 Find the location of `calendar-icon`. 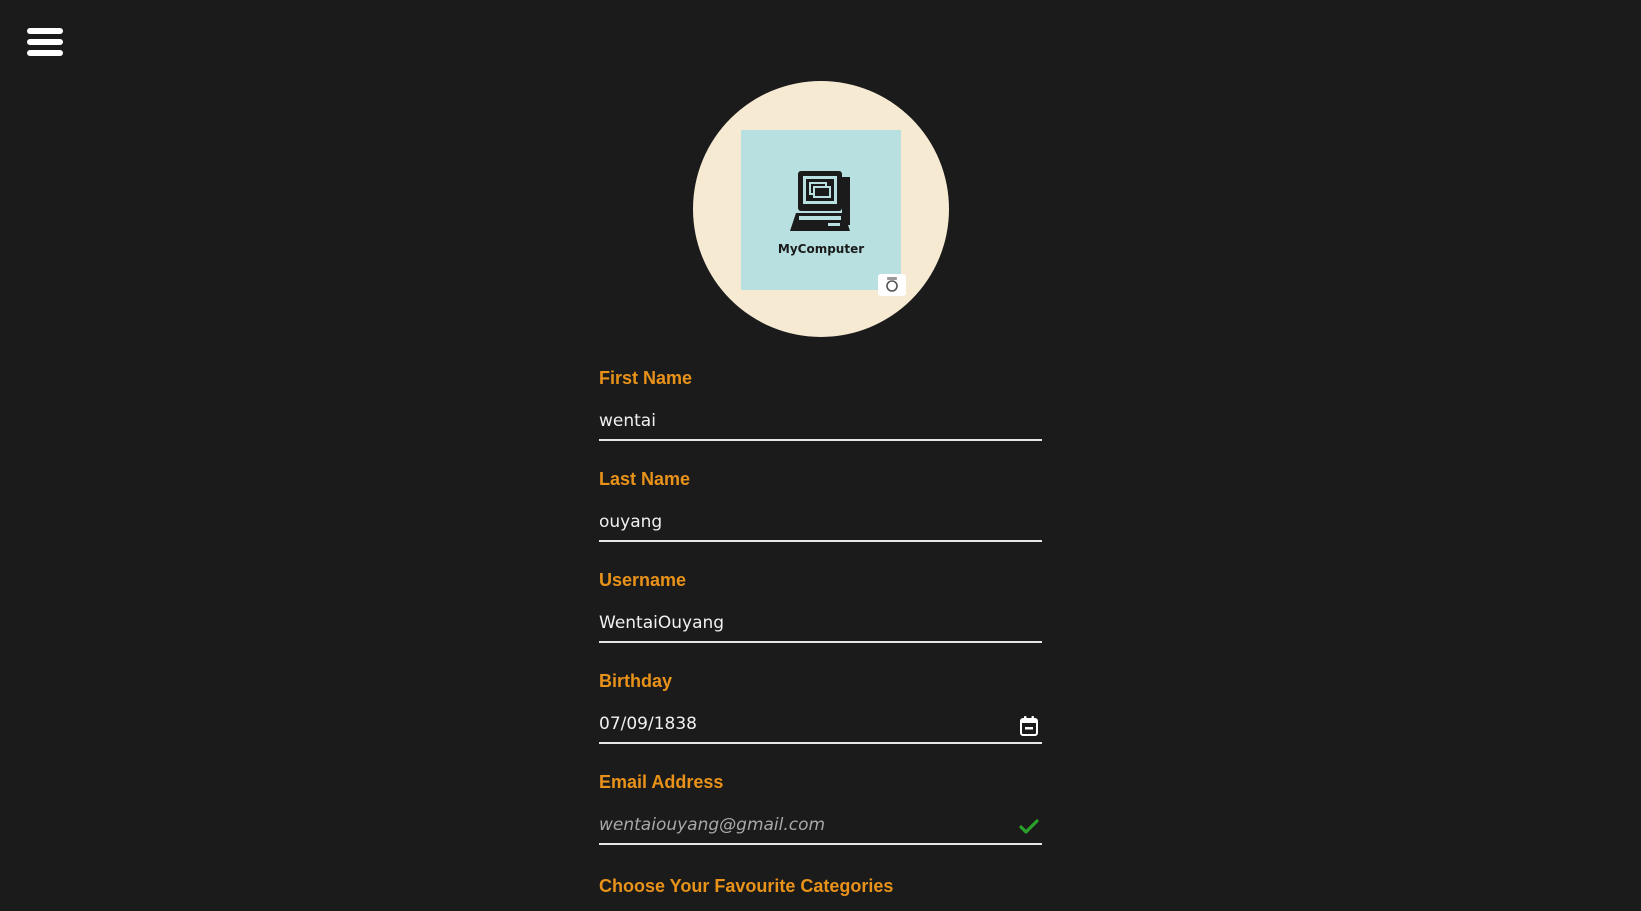

calendar-icon is located at coordinates (1029, 726).